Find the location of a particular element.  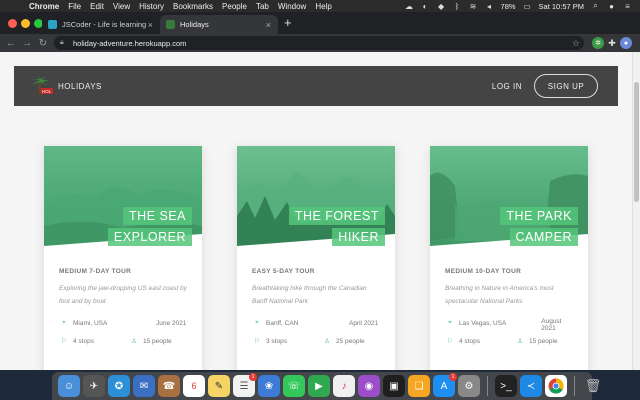

tour-stops-text: 4 stops is located at coordinates (469, 341).